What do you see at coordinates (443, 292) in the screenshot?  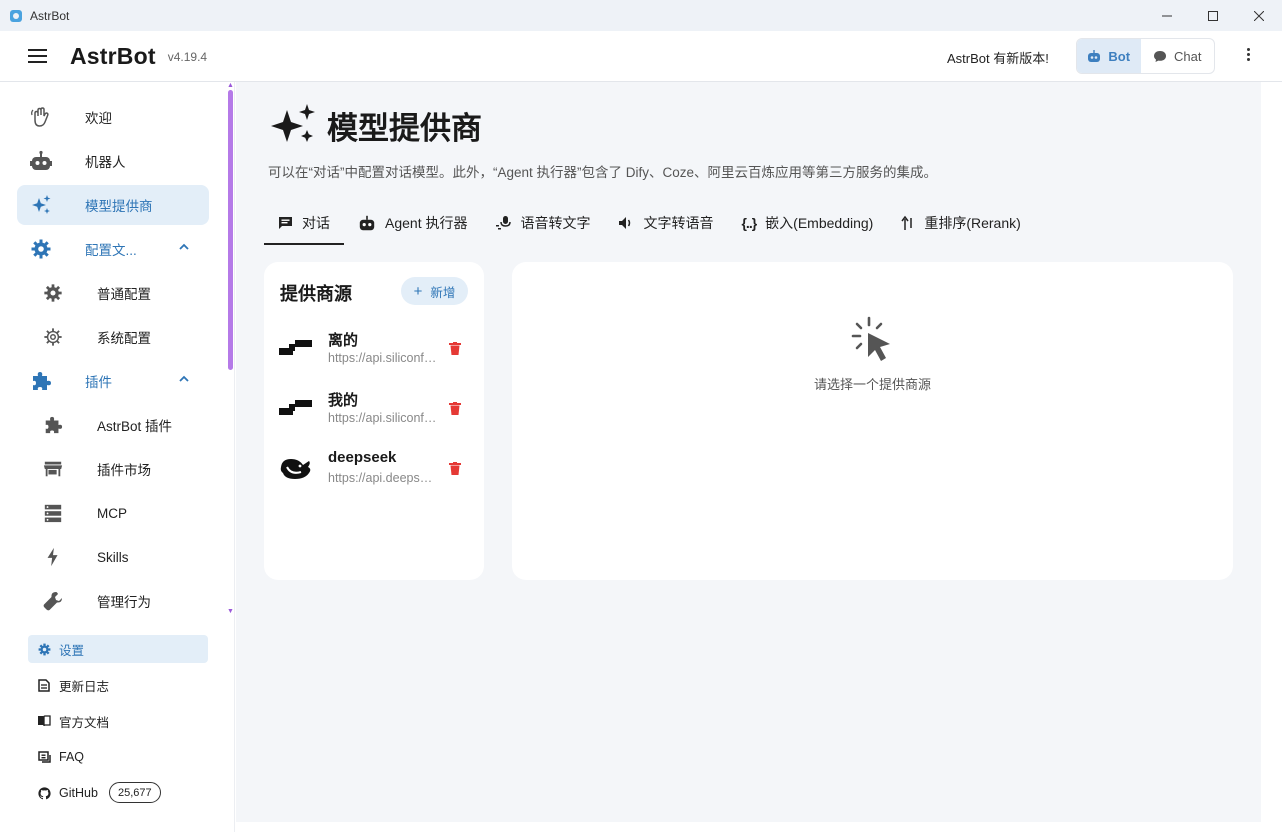 I see `add-button-label: 新增` at bounding box center [443, 292].